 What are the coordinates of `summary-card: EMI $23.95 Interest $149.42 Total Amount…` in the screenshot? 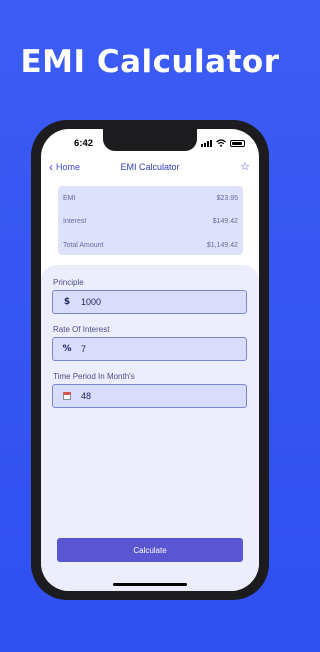 It's located at (150, 220).